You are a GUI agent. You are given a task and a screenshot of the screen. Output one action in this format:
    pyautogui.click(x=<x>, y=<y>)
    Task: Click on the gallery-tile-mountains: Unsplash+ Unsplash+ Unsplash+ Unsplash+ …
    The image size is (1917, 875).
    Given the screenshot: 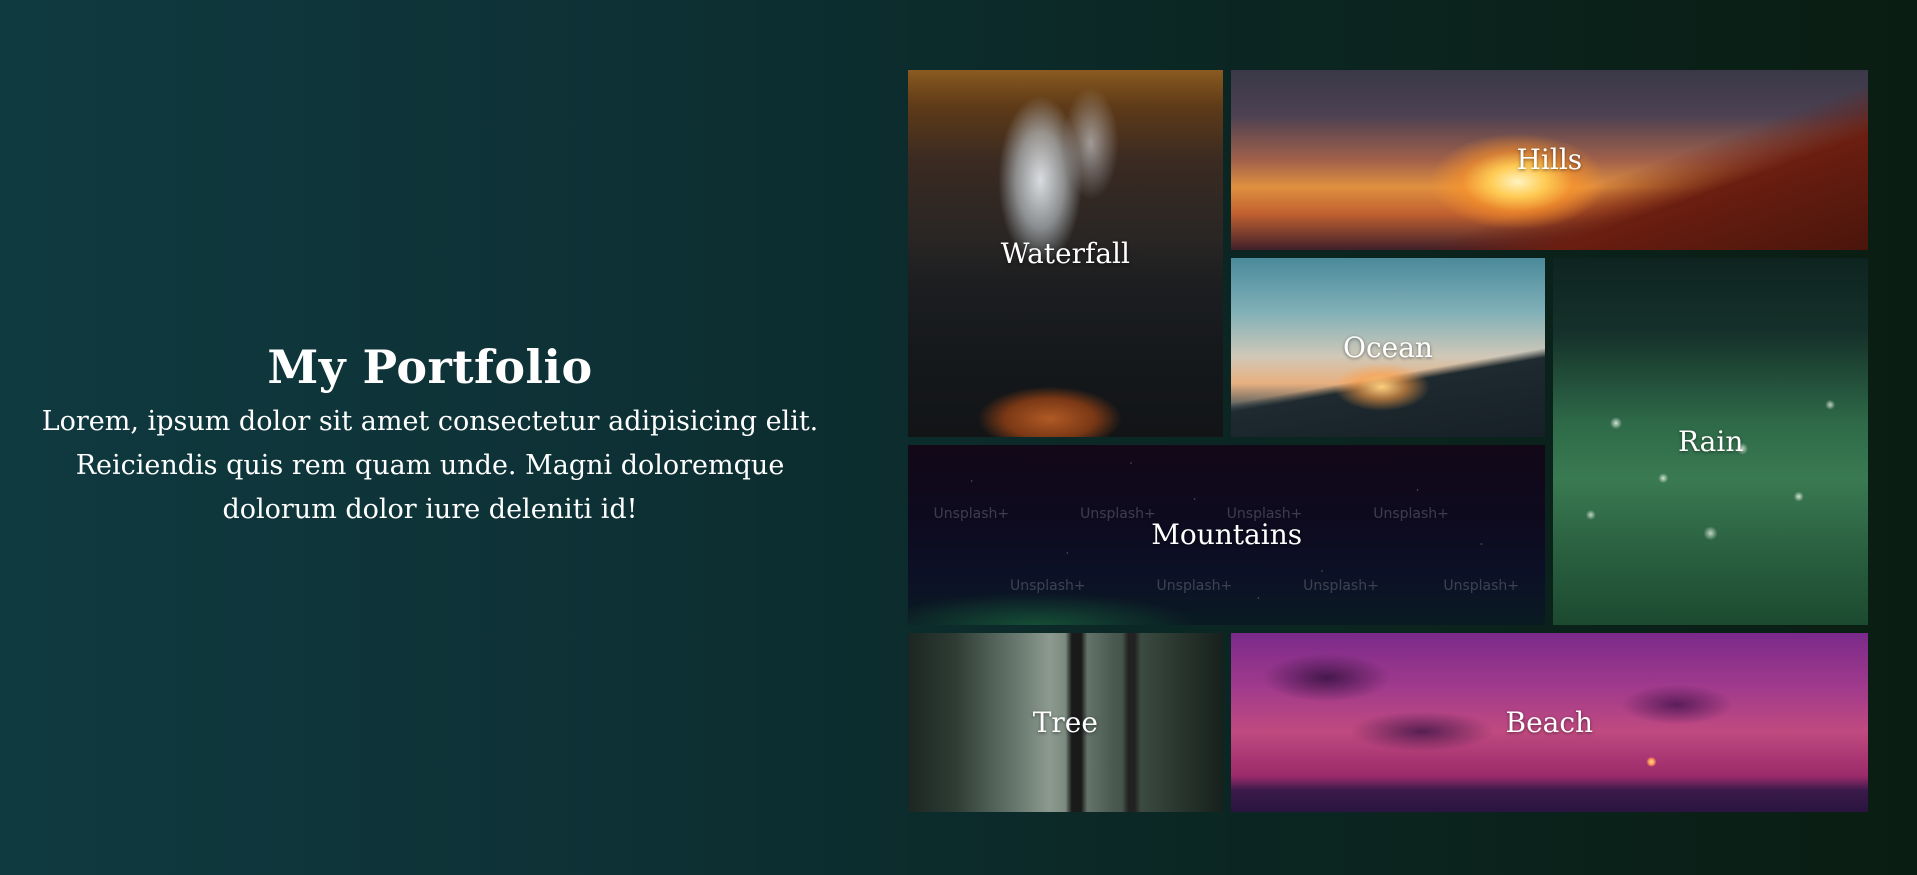 What is the action you would take?
    pyautogui.click(x=1227, y=535)
    